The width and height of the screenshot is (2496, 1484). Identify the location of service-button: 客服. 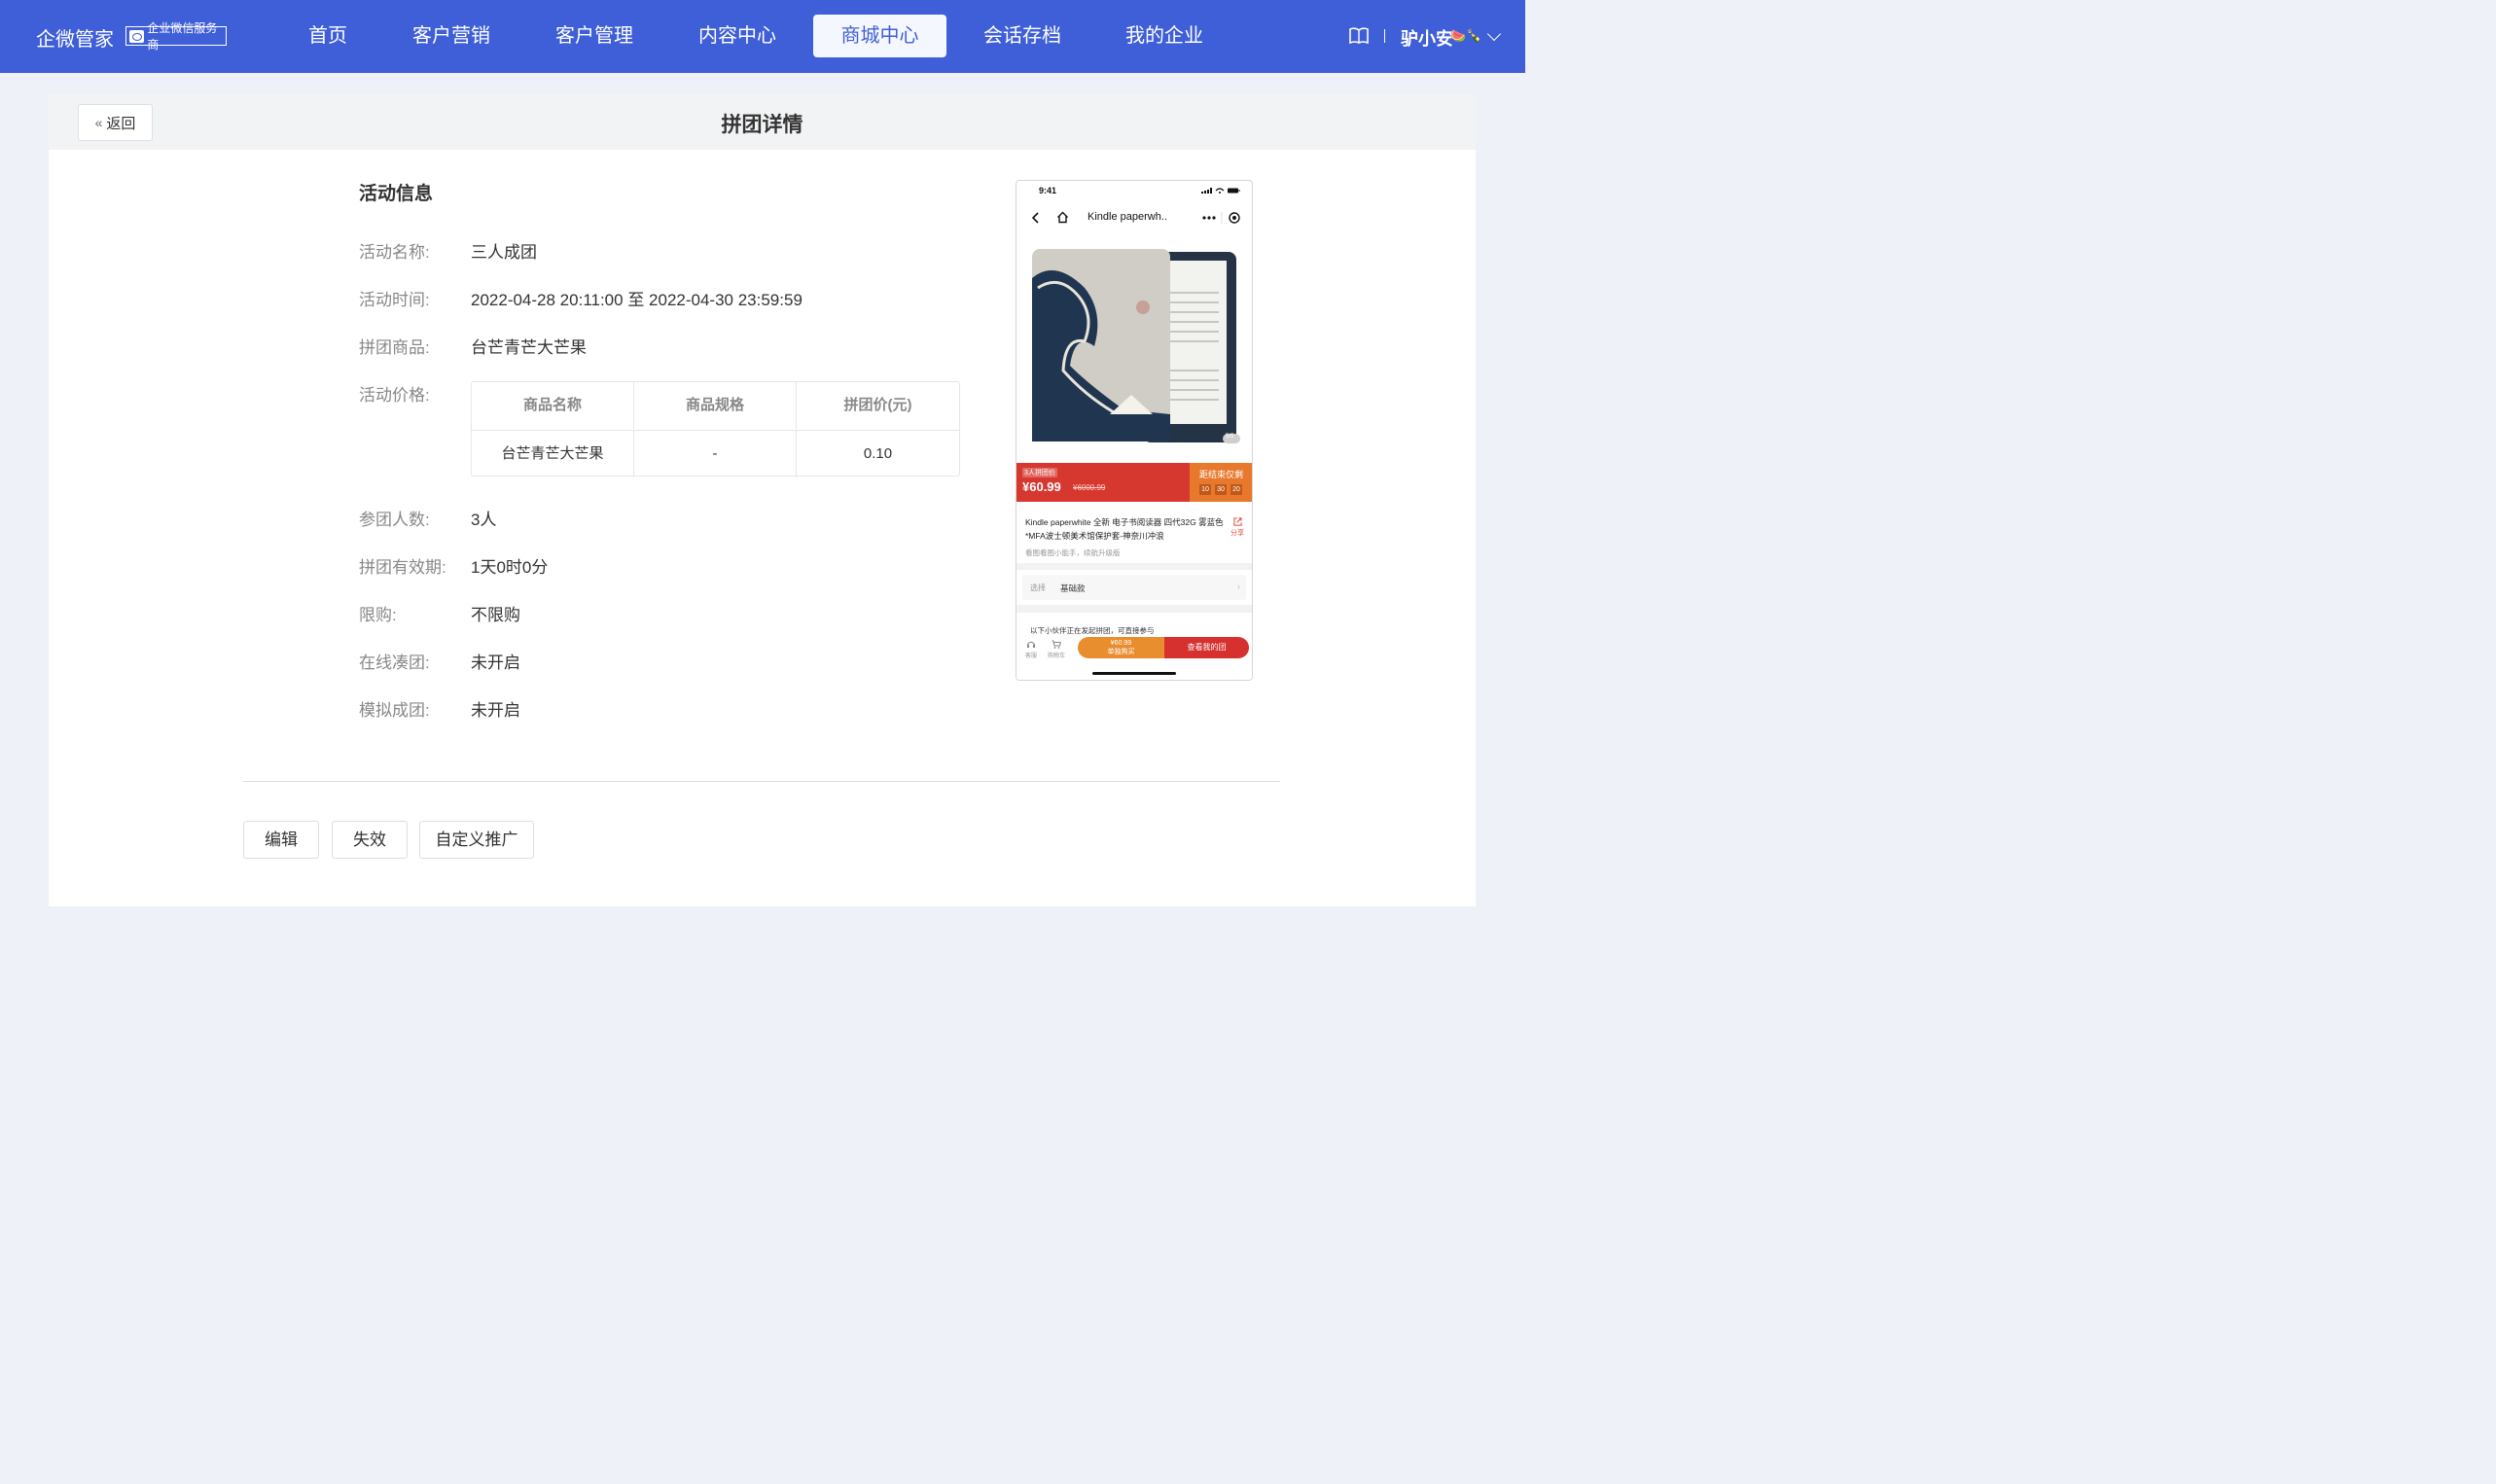
(1031, 650).